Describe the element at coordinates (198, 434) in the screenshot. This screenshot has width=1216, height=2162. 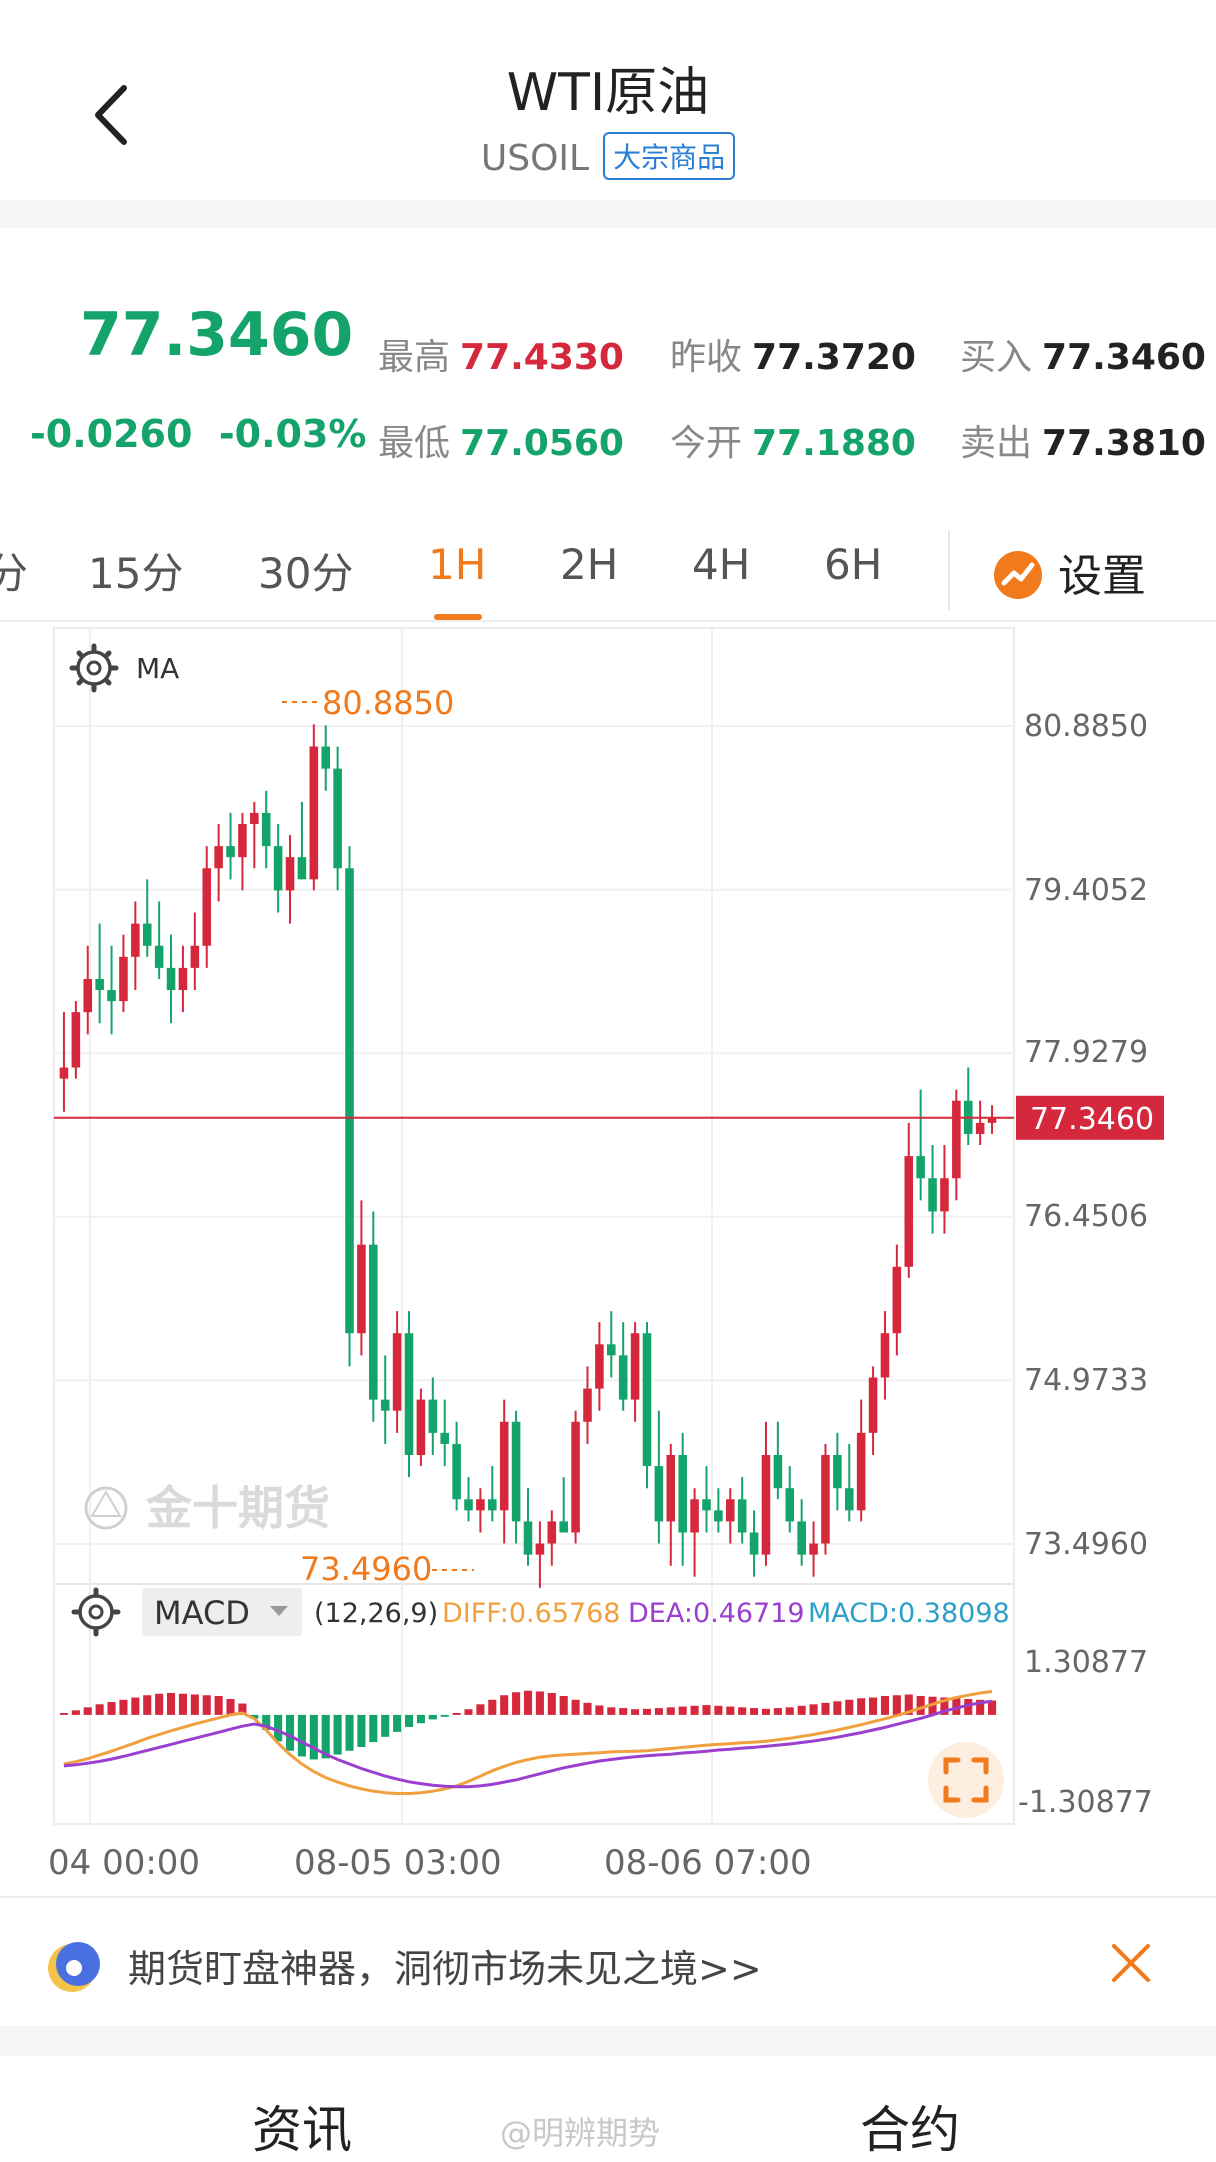
I see `price-change: -0.0260 -0.03%` at that location.